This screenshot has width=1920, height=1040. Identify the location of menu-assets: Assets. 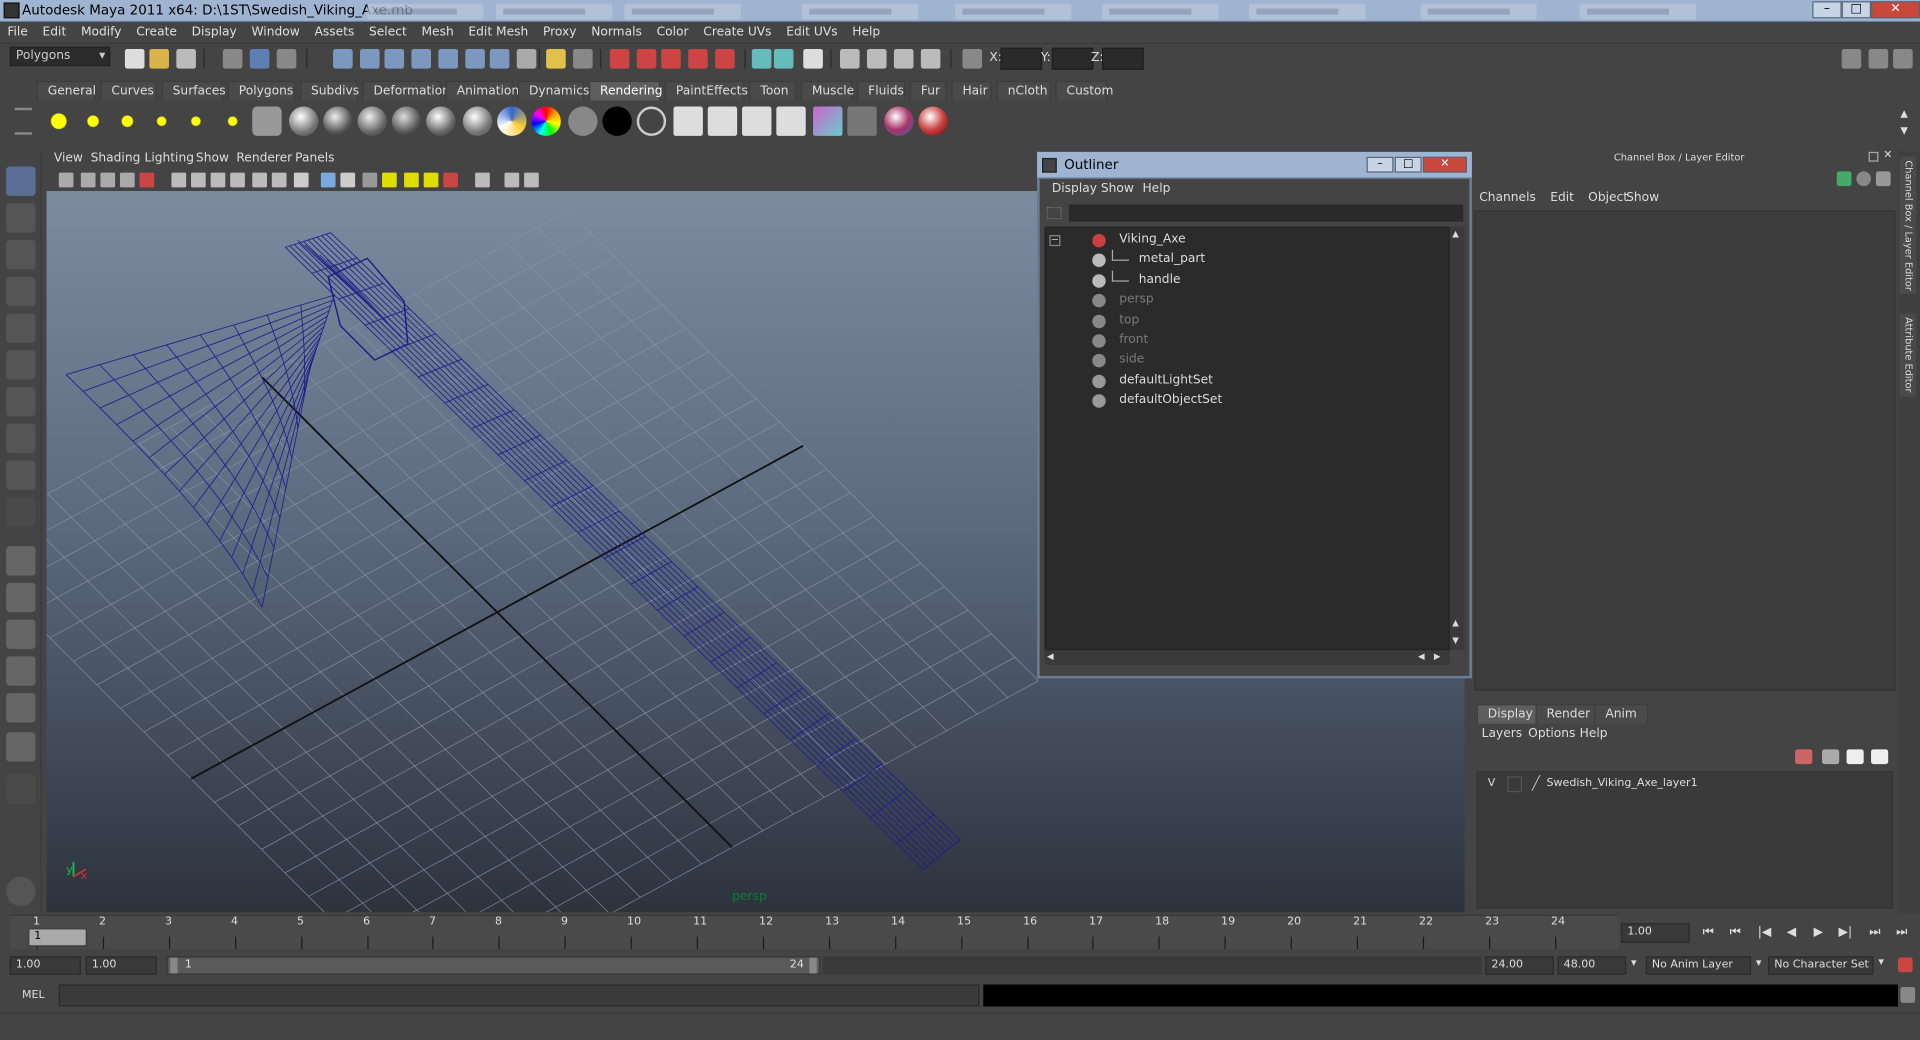
(334, 33).